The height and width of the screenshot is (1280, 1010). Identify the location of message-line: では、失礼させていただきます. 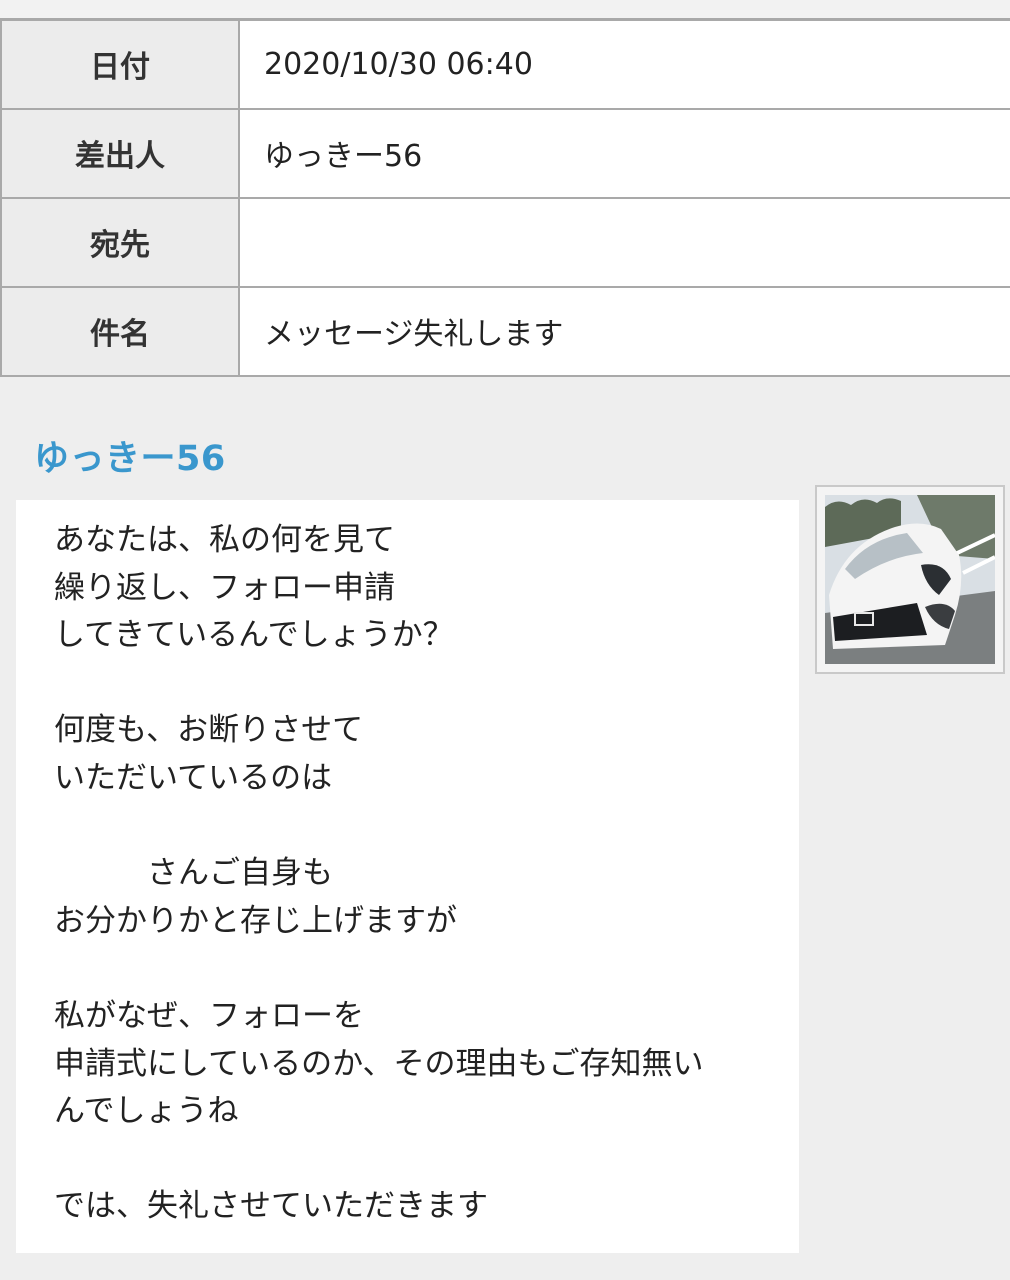
(271, 1206).